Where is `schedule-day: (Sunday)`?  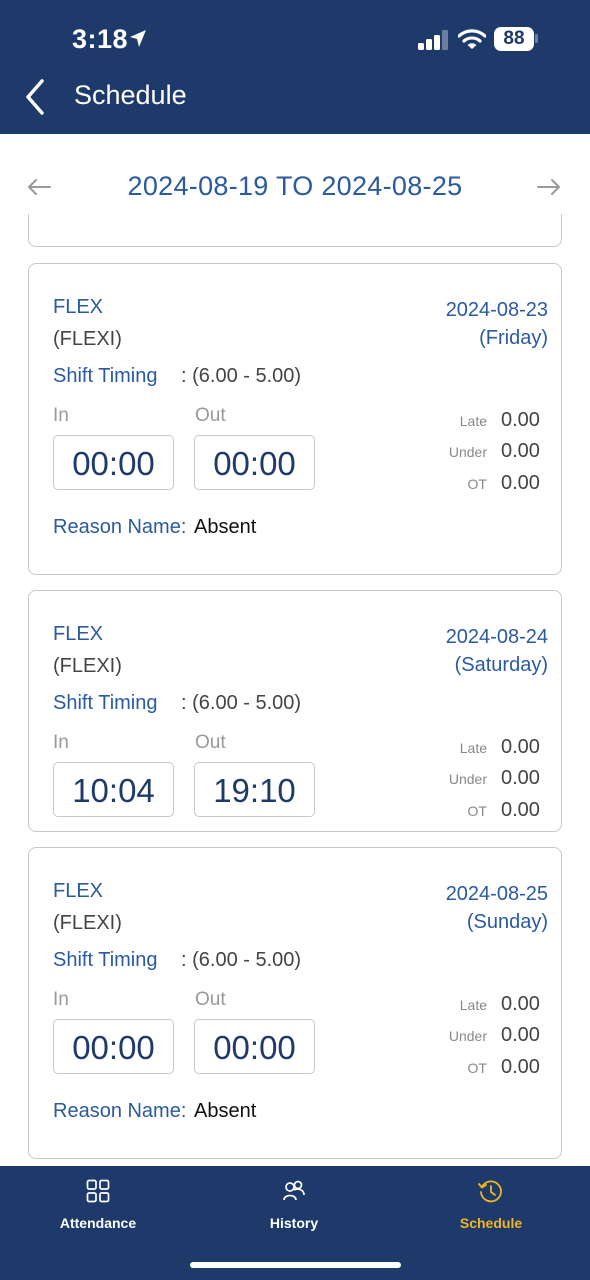
schedule-day: (Sunday) is located at coordinates (507, 922).